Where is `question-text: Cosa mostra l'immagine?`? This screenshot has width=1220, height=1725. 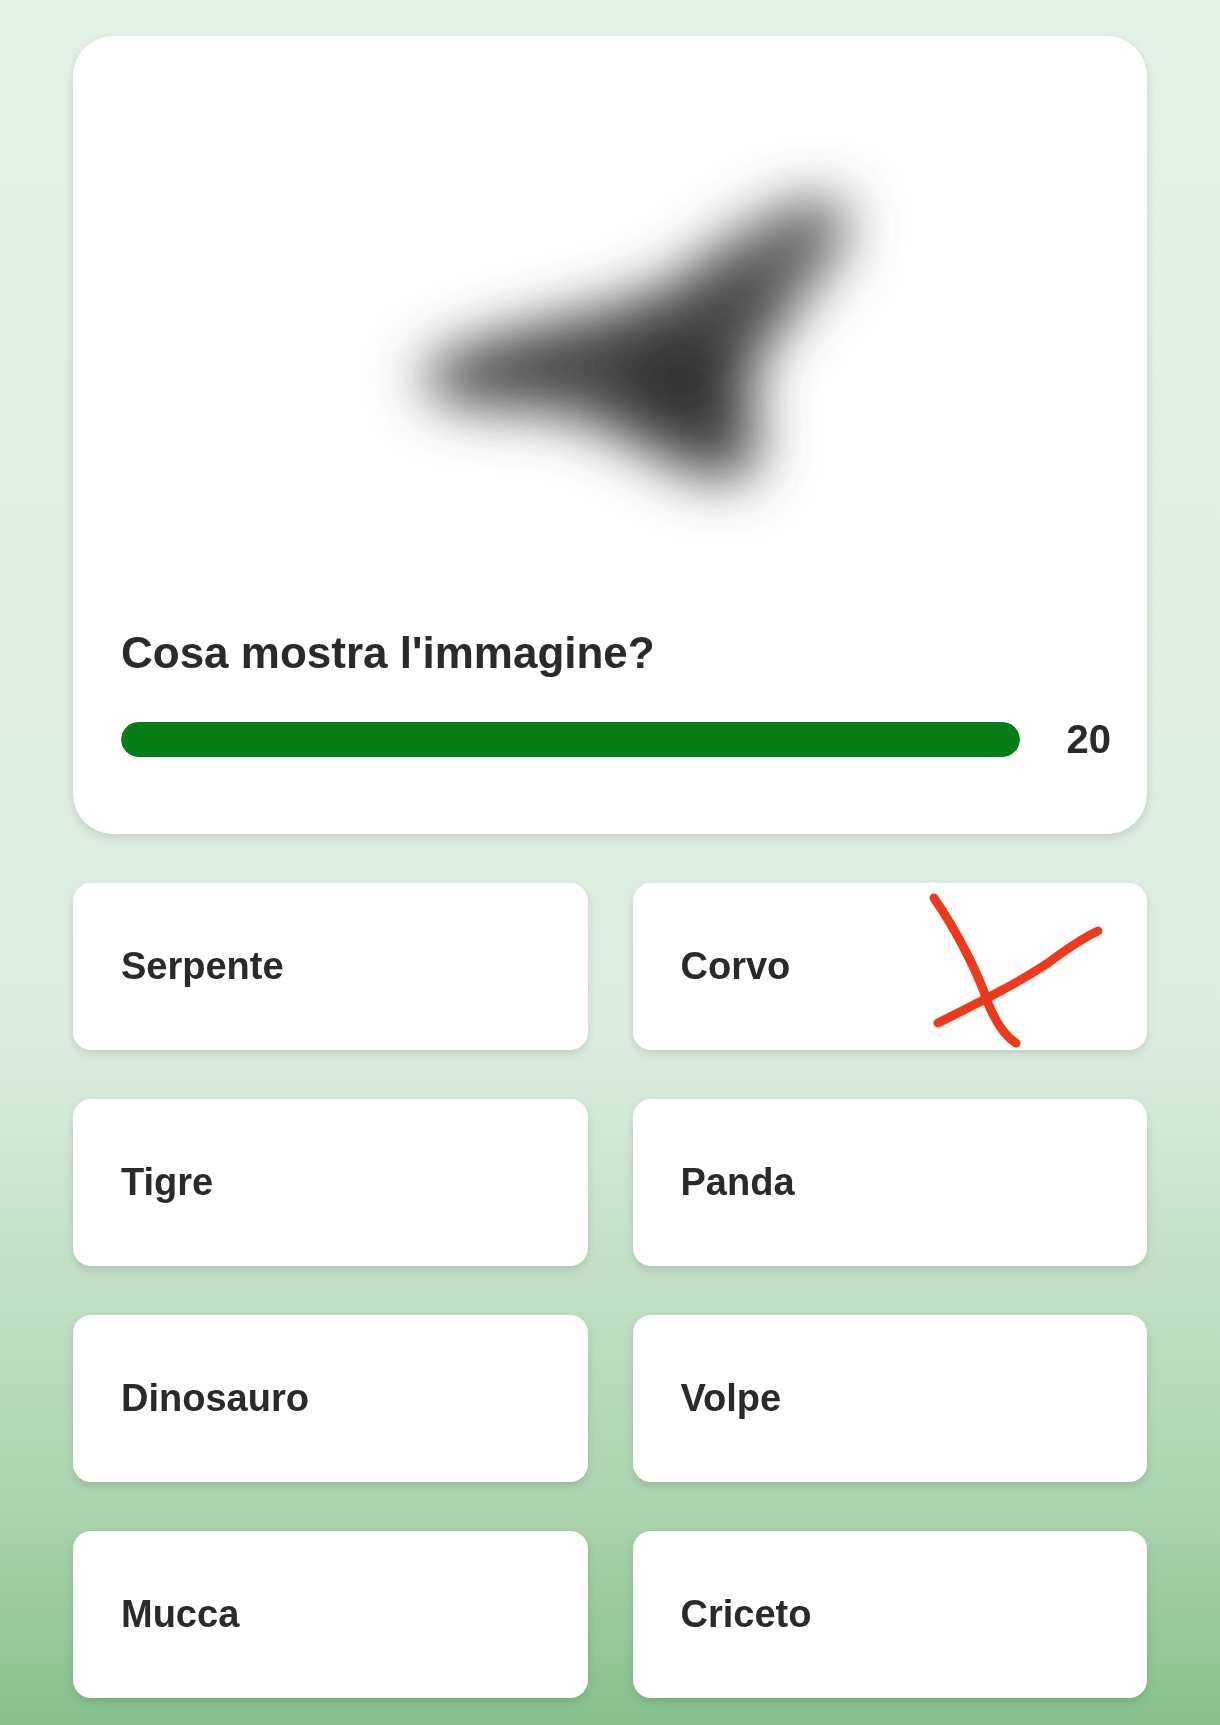
question-text: Cosa mostra l'immagine? is located at coordinates (388, 653).